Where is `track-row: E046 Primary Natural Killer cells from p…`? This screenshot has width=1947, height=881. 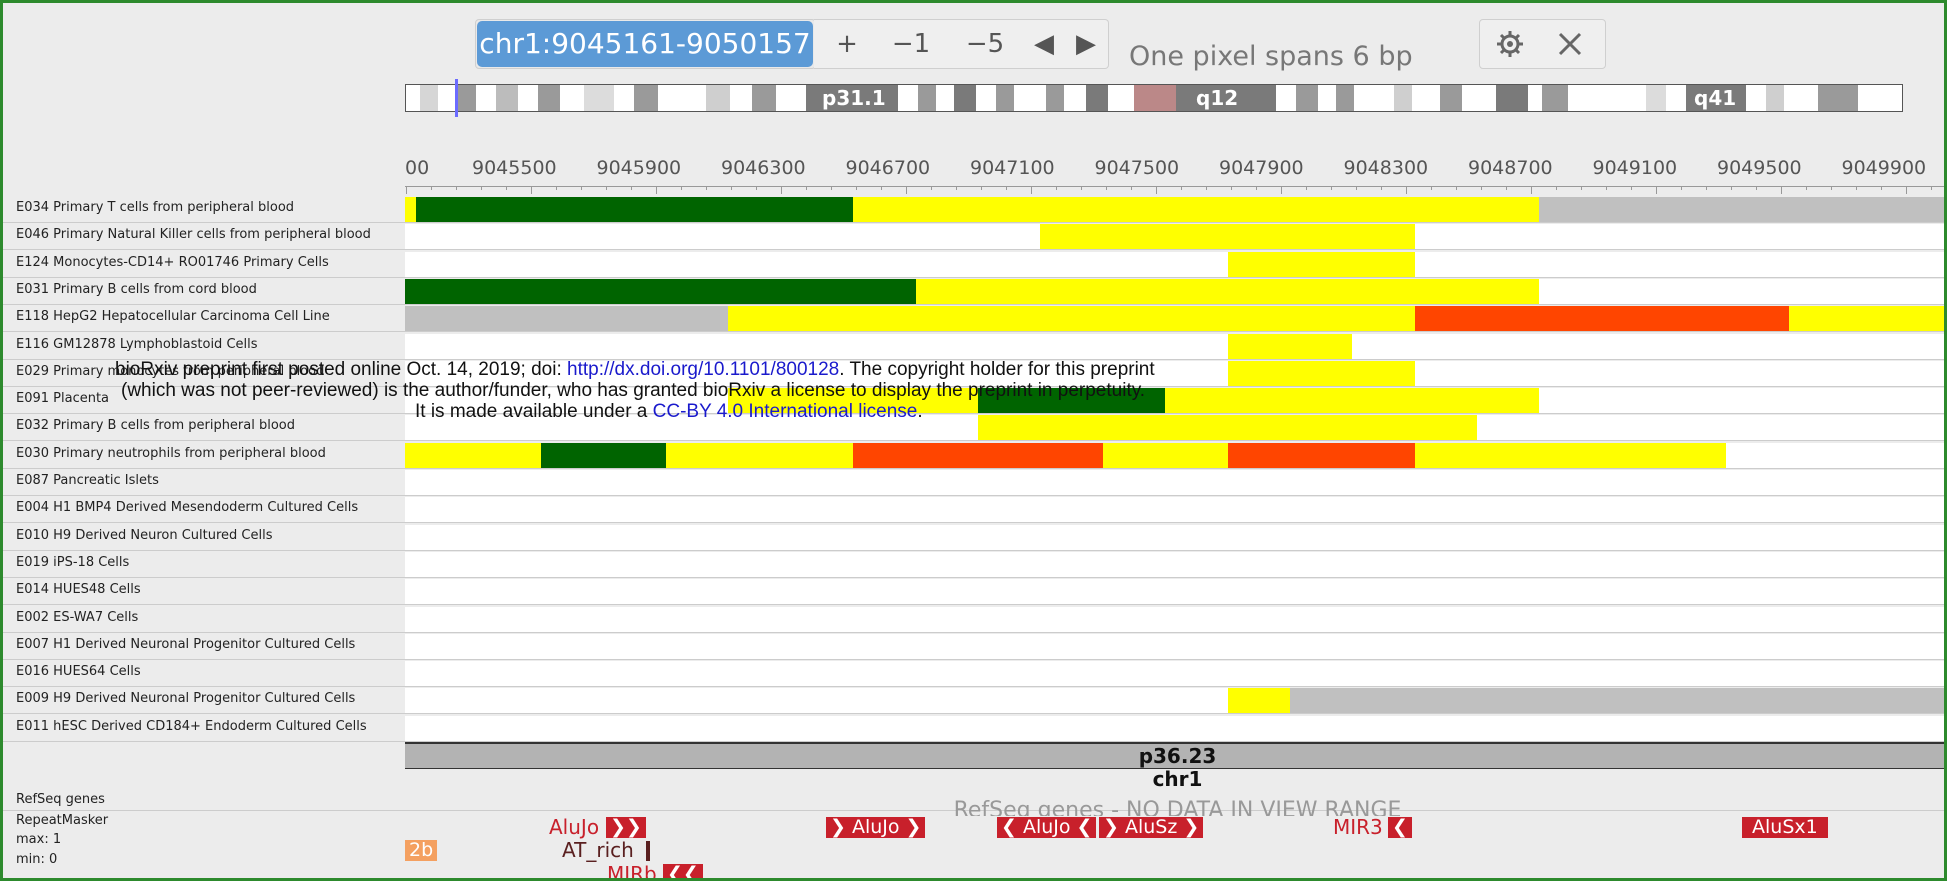
track-row: E046 Primary Natural Killer cells from p… is located at coordinates (973, 236).